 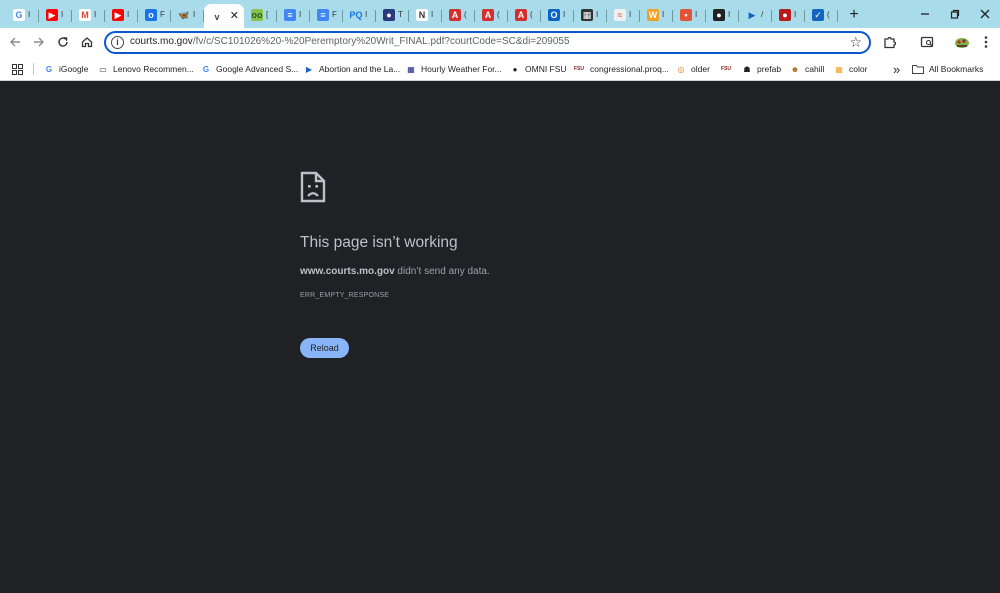 What do you see at coordinates (918, 69) in the screenshot?
I see `folder-icon` at bounding box center [918, 69].